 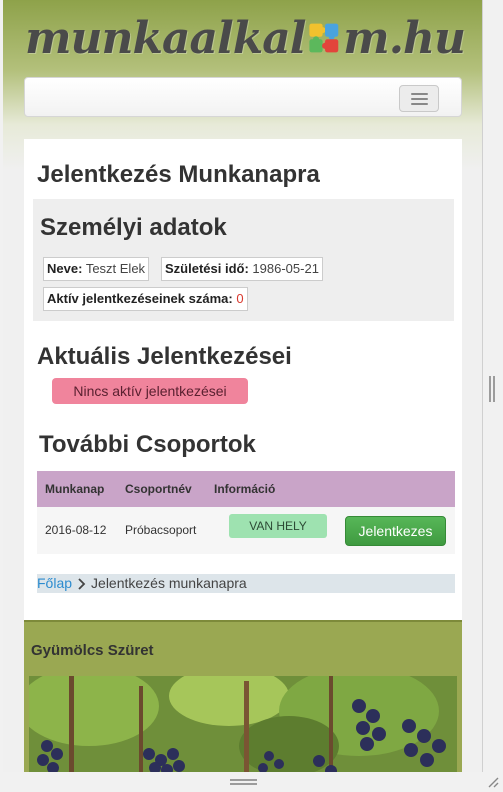 I want to click on no-active-applications-badge: Nincs aktív jelentkezései, so click(x=150, y=391).